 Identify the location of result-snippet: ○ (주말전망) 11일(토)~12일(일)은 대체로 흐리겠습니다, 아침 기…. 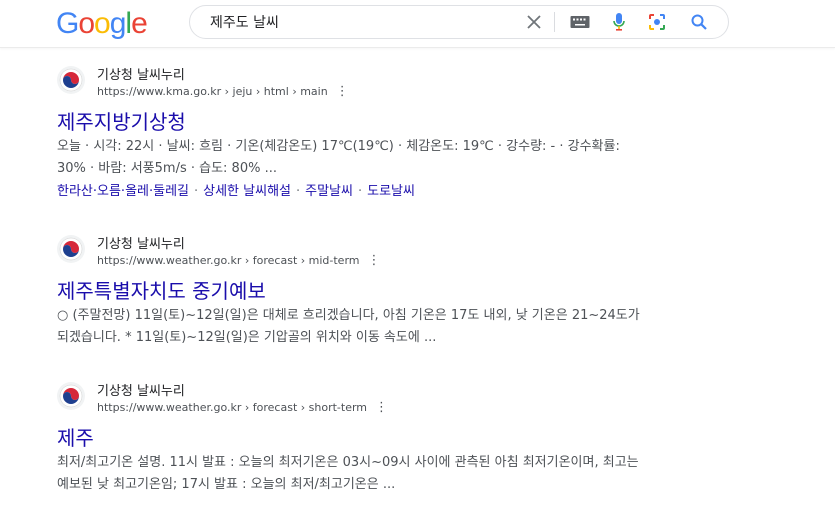
(348, 326).